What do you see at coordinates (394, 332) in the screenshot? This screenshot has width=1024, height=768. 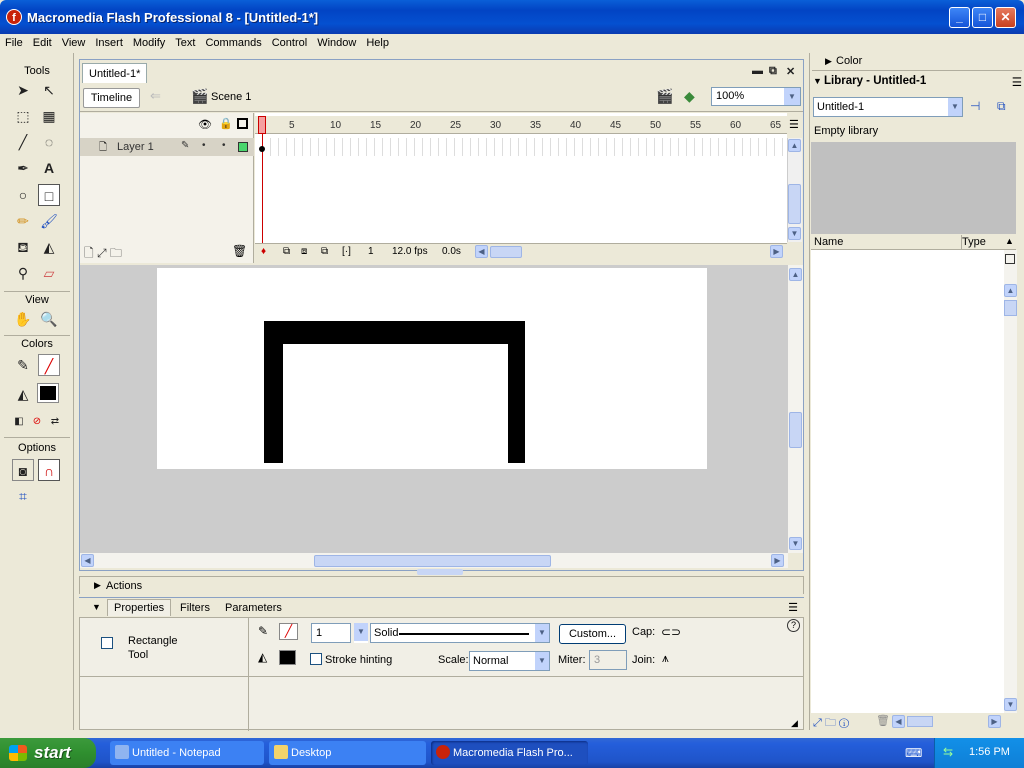 I see `rectangle-top-stroke` at bounding box center [394, 332].